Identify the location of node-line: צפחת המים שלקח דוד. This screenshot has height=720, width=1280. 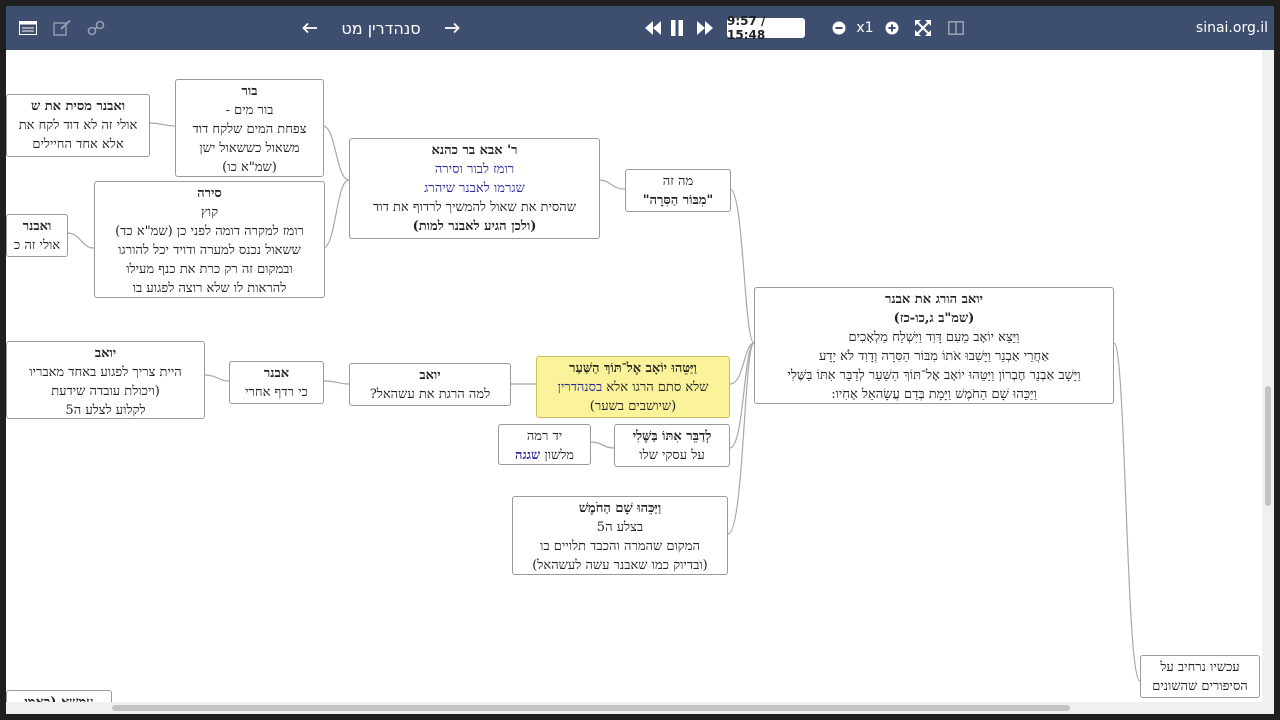
(249, 129).